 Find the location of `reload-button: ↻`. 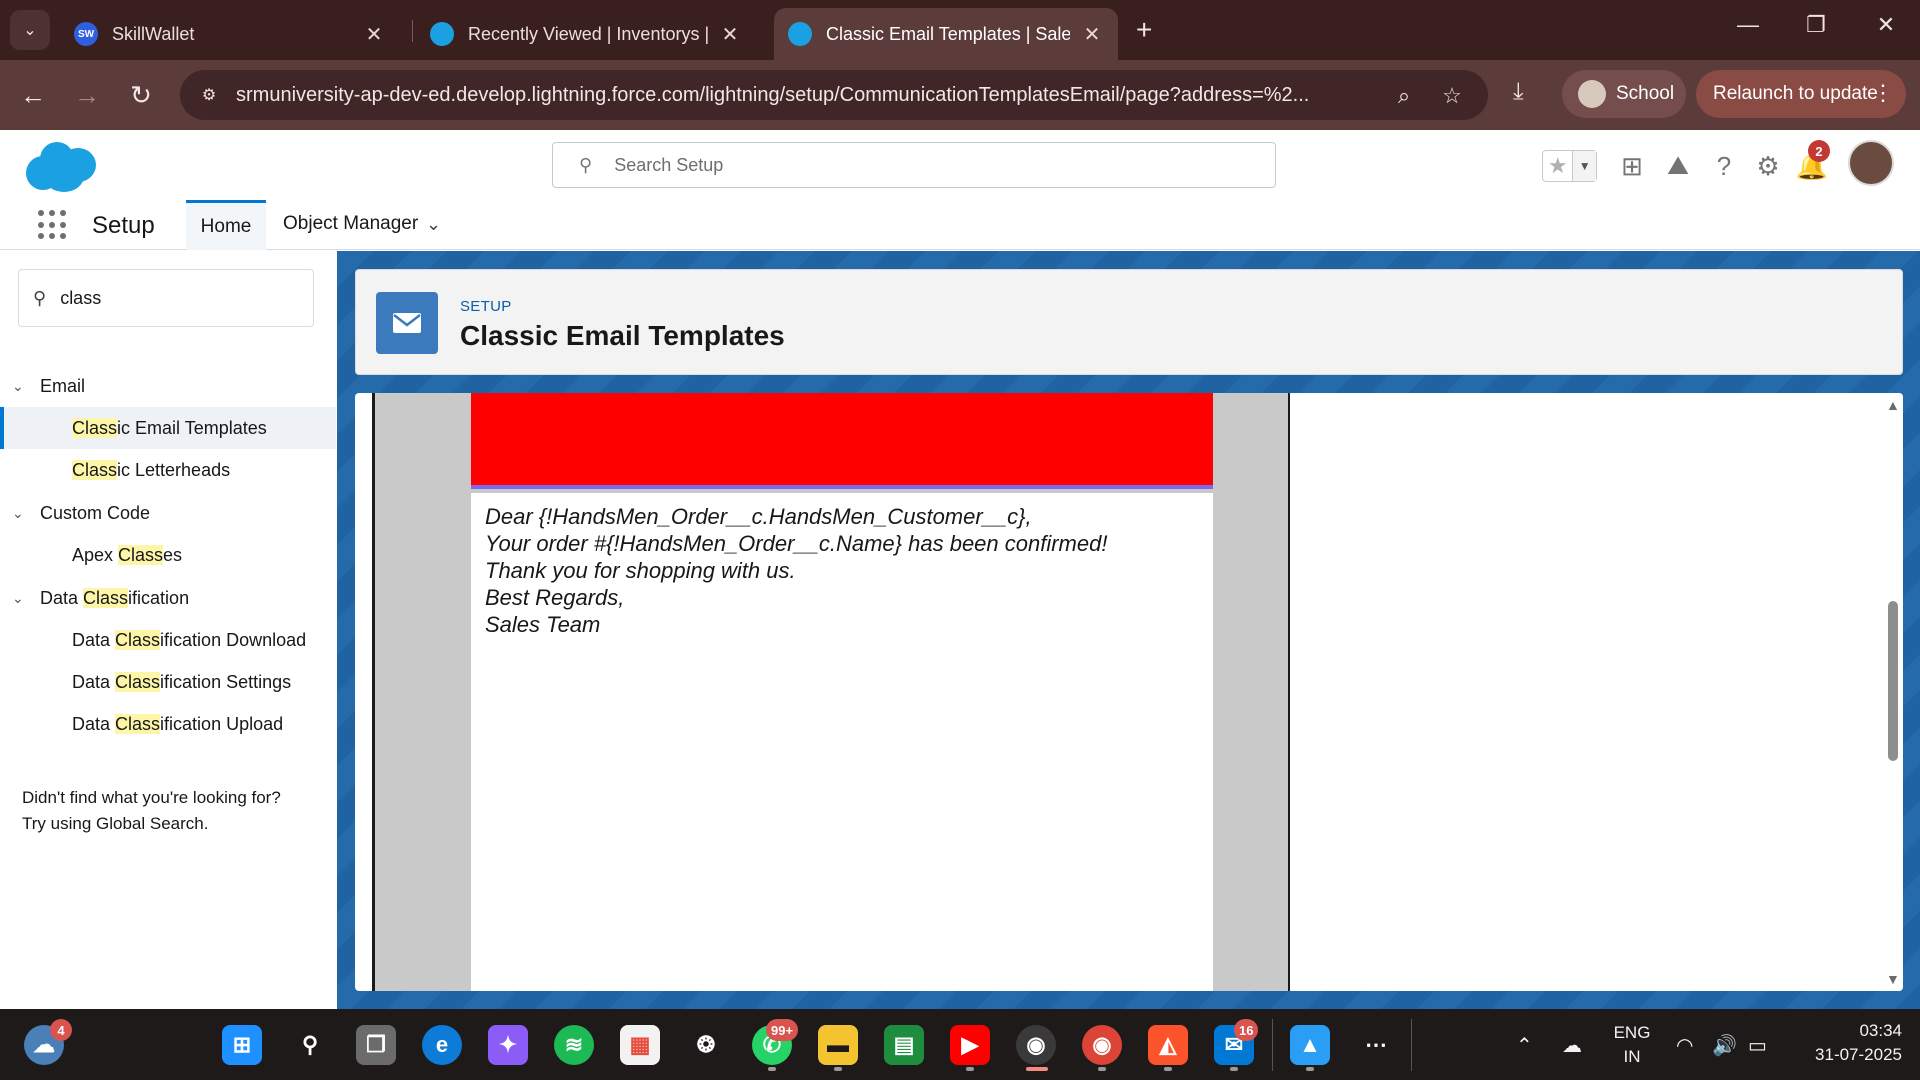

reload-button: ↻ is located at coordinates (141, 95).